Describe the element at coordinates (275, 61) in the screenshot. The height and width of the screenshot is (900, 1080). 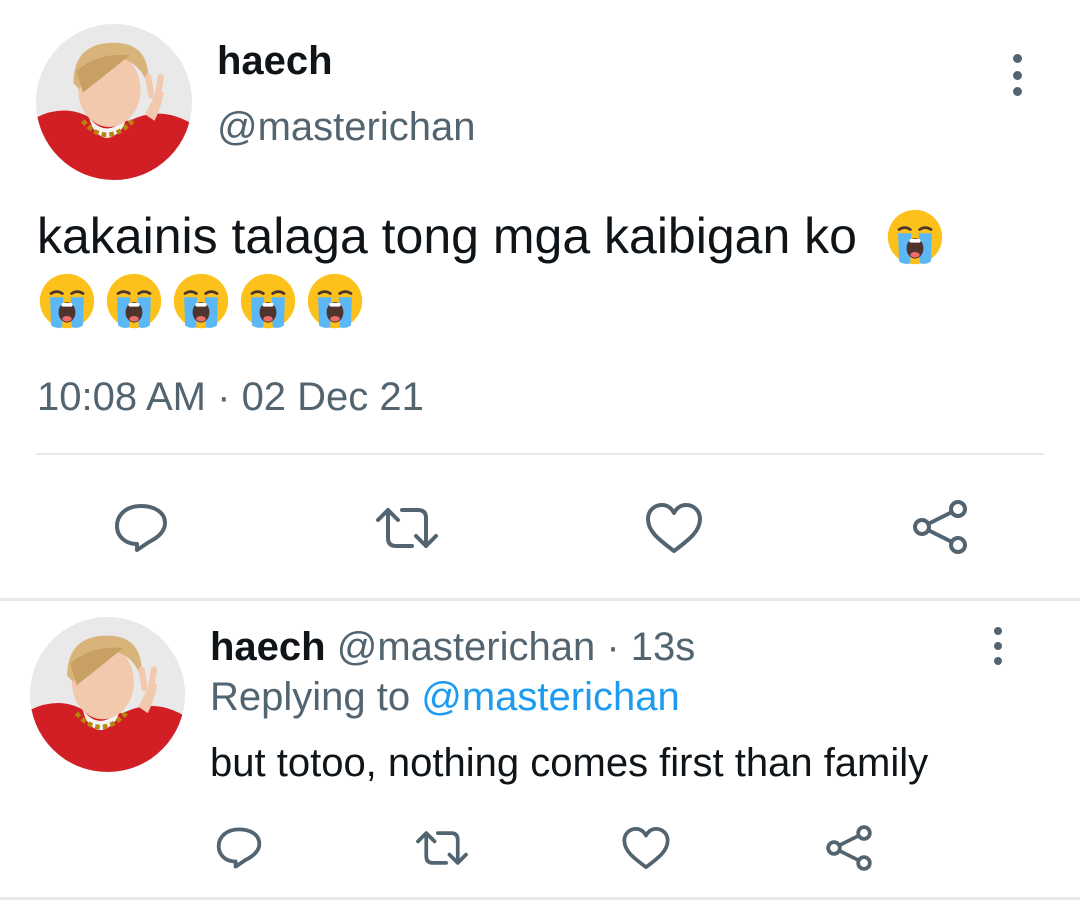
I see `author-display-name: haech` at that location.